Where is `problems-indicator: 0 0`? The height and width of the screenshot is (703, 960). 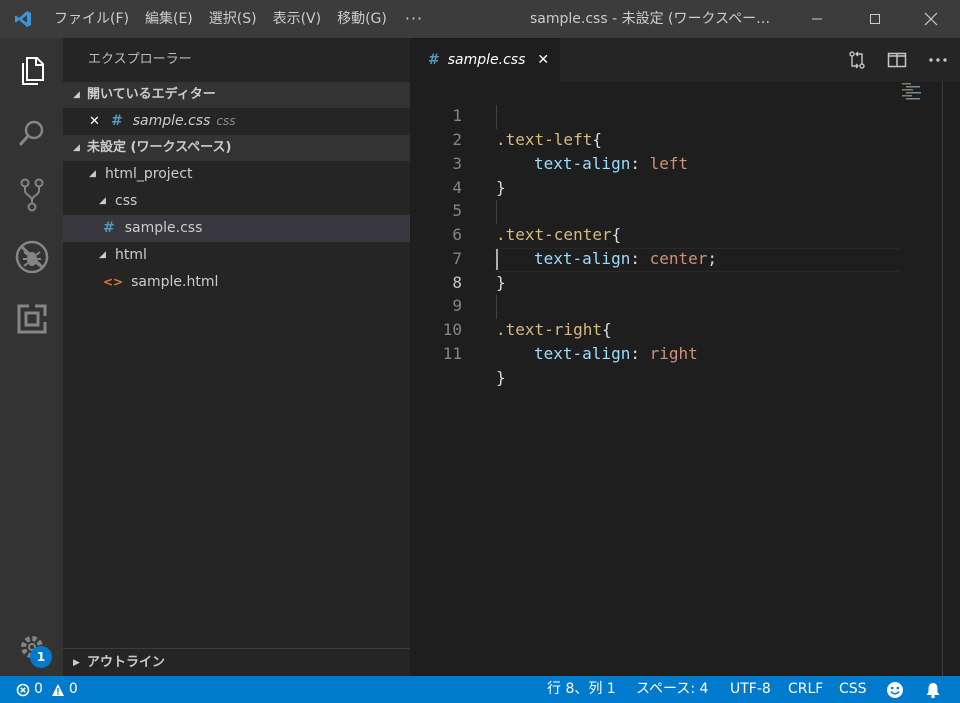
problems-indicator: 0 0 is located at coordinates (47, 689).